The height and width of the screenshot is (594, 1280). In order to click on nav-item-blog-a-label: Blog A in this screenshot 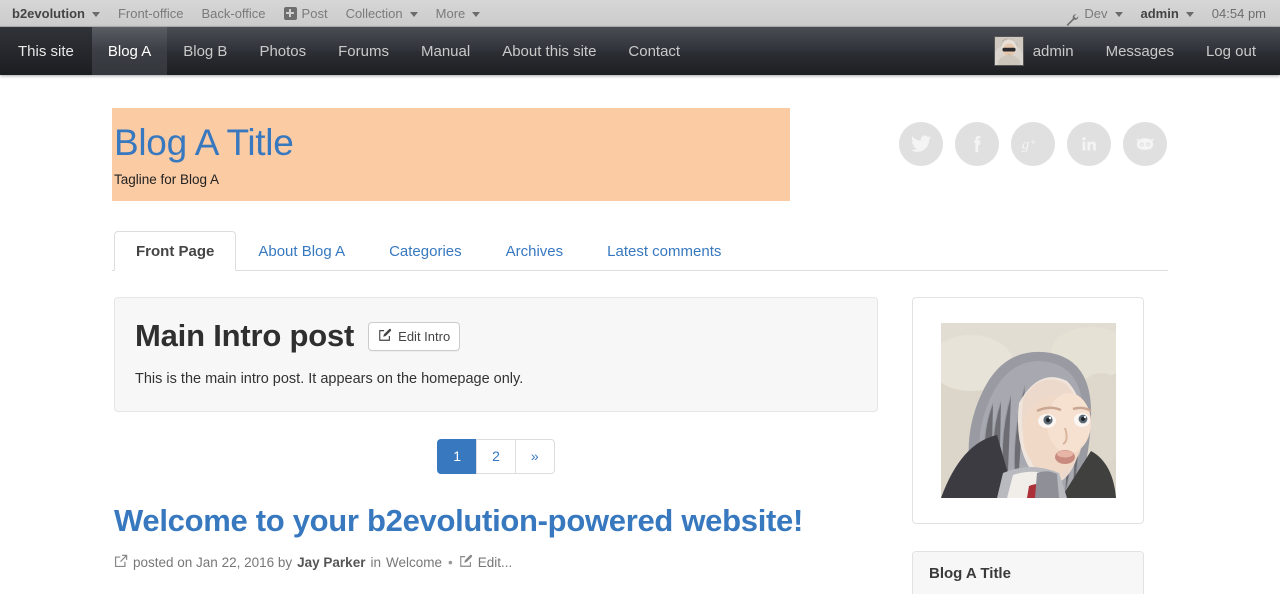, I will do `click(129, 51)`.